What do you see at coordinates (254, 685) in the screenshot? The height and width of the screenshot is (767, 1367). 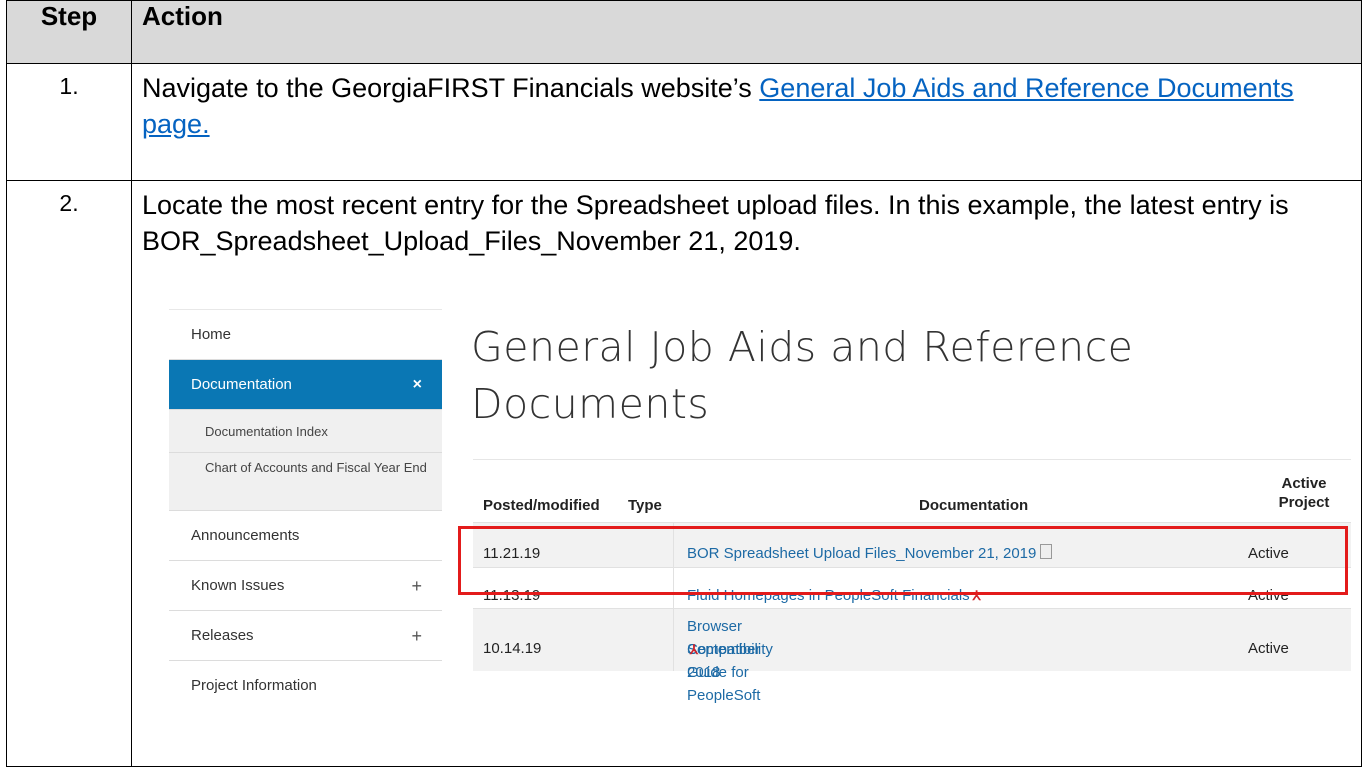 I see `sidebar-item-label: Project Information` at bounding box center [254, 685].